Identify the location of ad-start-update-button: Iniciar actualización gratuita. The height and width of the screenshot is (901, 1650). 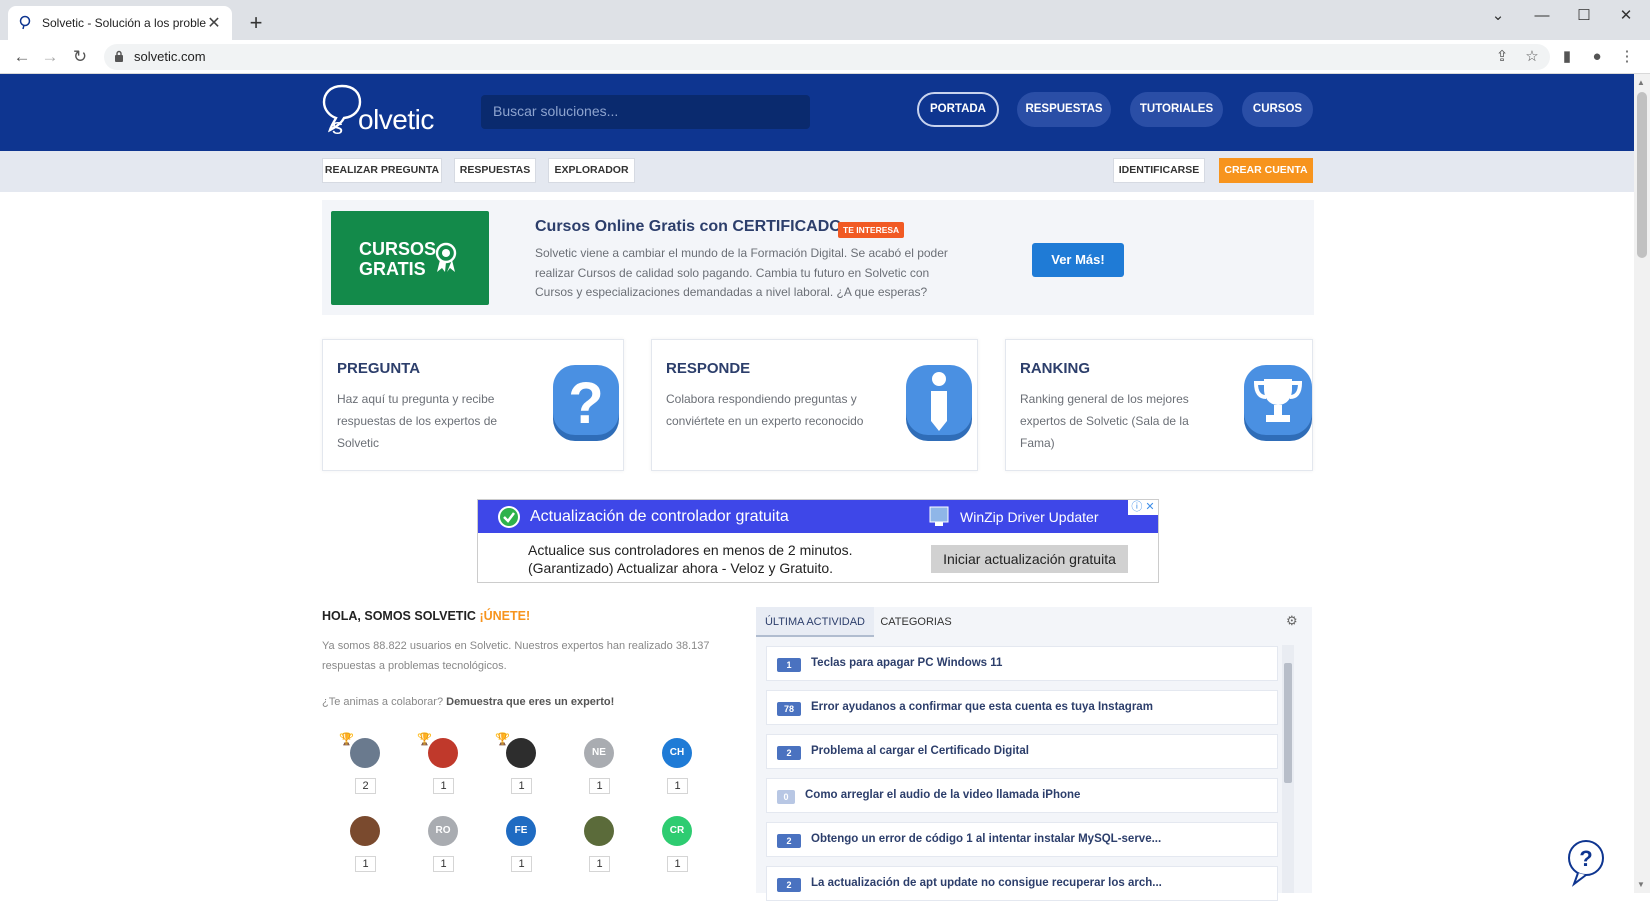
(1029, 559).